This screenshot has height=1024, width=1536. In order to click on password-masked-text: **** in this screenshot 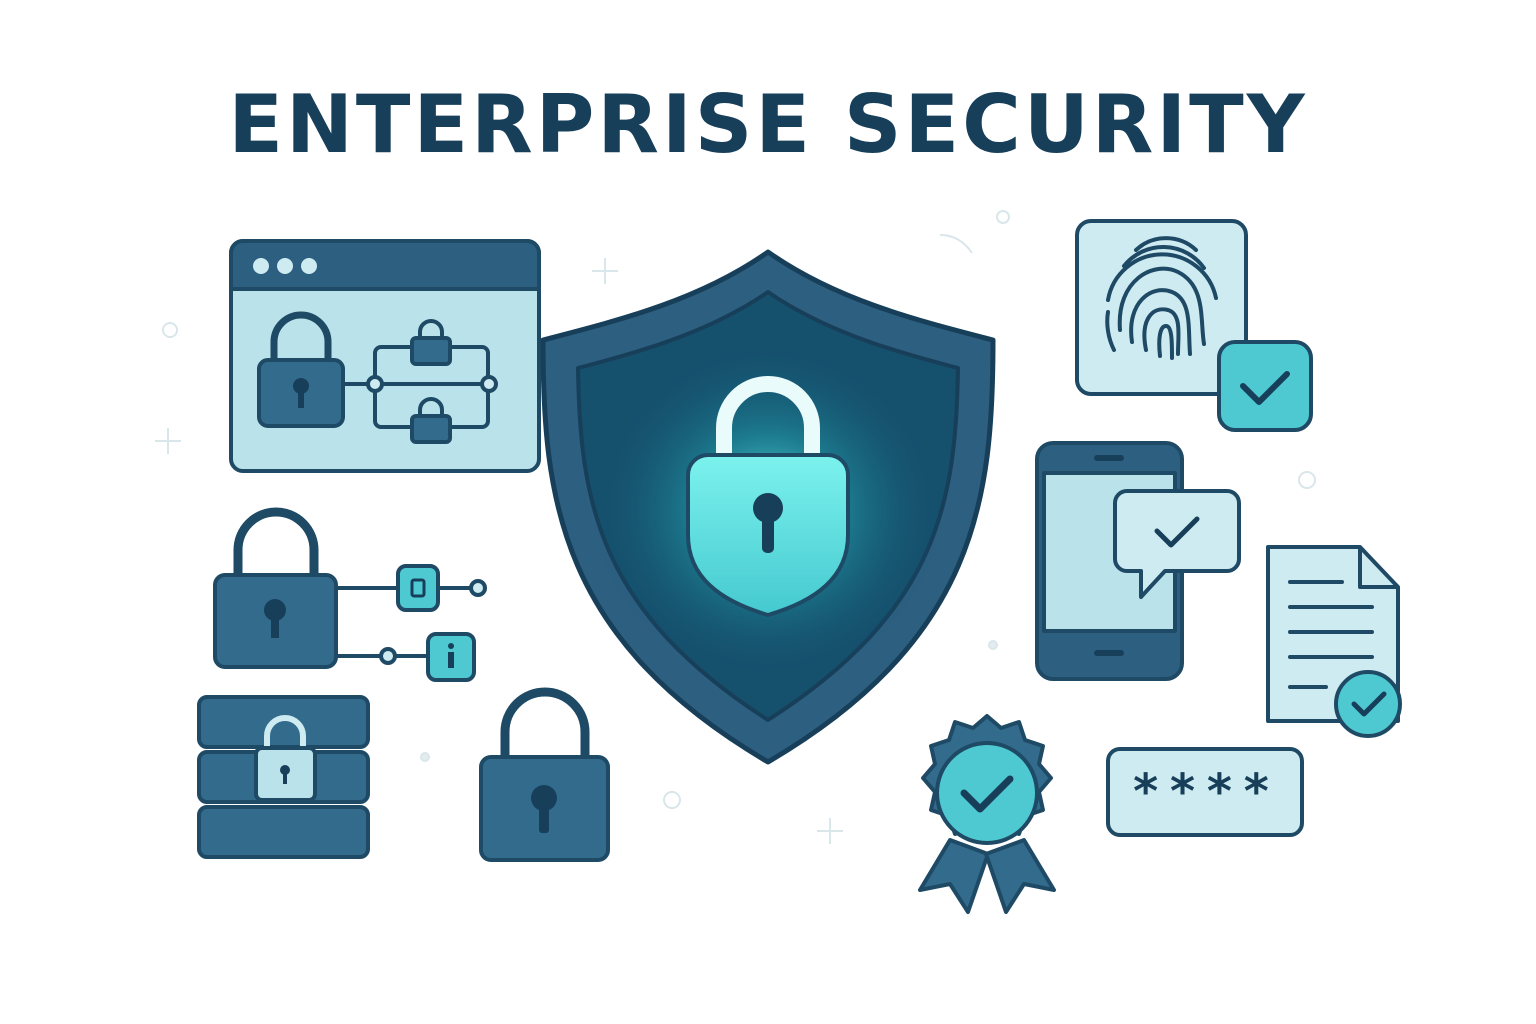, I will do `click(1205, 792)`.